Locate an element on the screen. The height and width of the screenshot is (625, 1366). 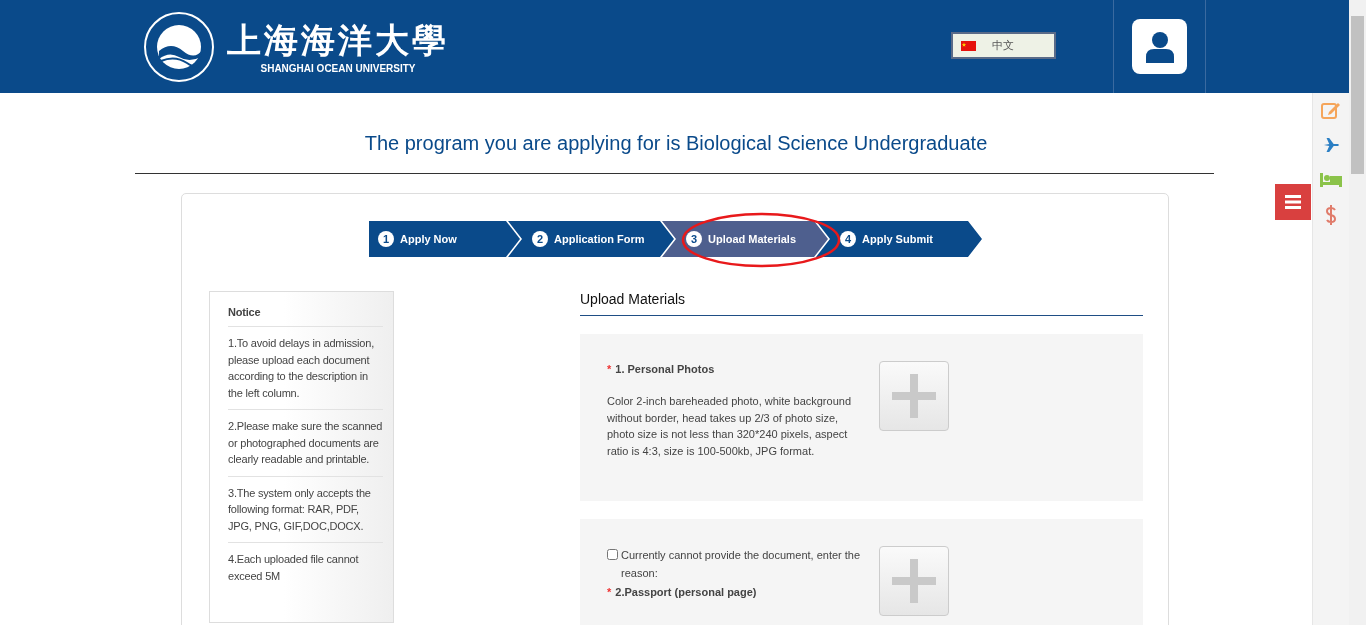
user-account-button is located at coordinates (1159, 46).